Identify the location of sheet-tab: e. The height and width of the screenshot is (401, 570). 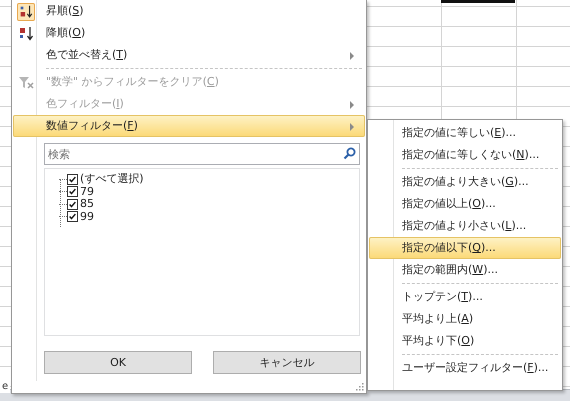
(5, 386).